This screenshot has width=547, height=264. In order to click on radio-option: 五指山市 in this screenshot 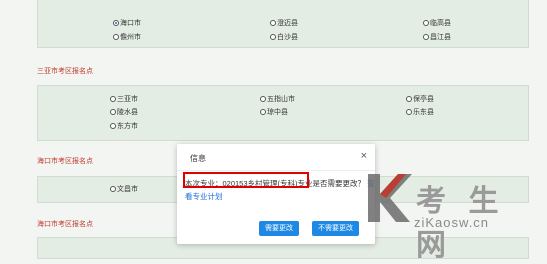, I will do `click(277, 99)`.